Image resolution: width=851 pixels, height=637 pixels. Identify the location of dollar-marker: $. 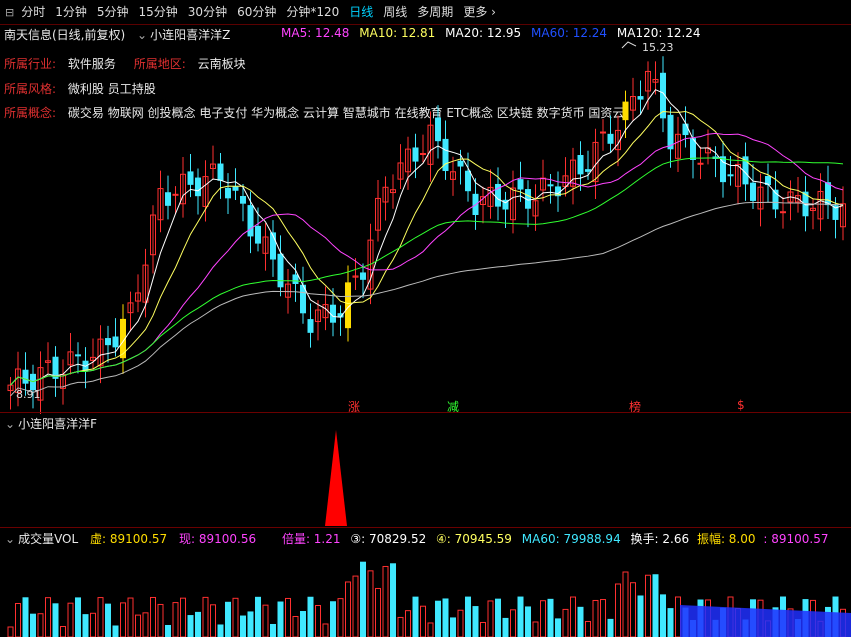
(741, 405).